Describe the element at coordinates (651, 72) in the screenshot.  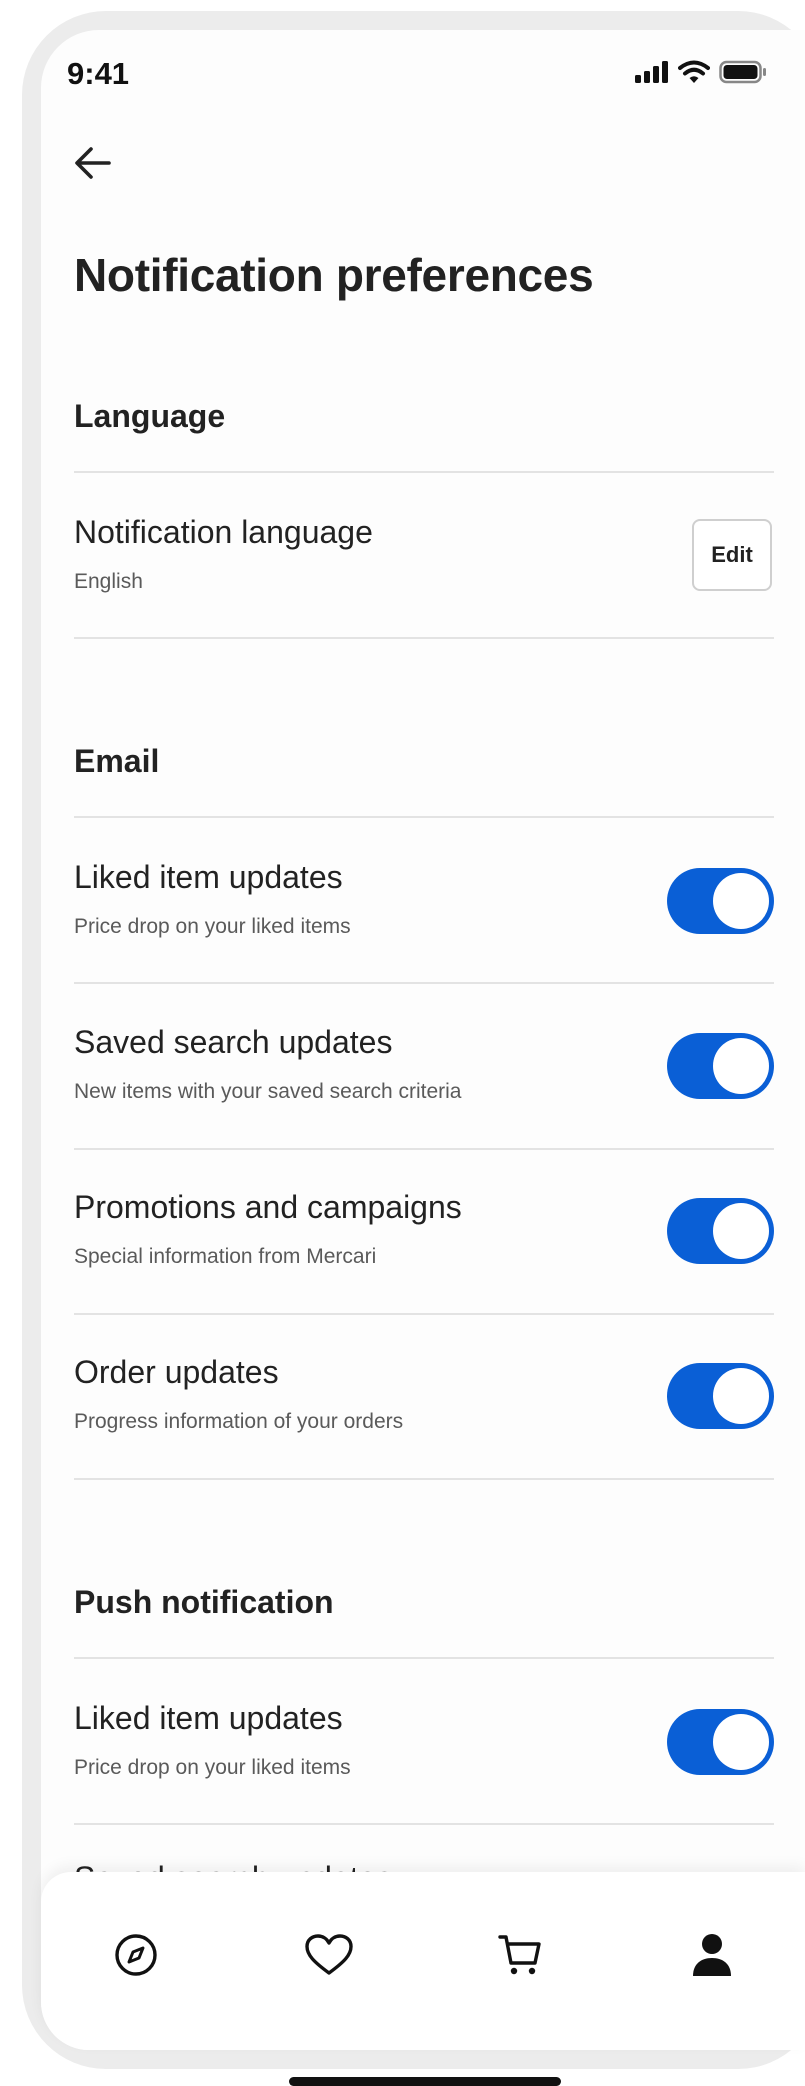
I see `signal-icon` at that location.